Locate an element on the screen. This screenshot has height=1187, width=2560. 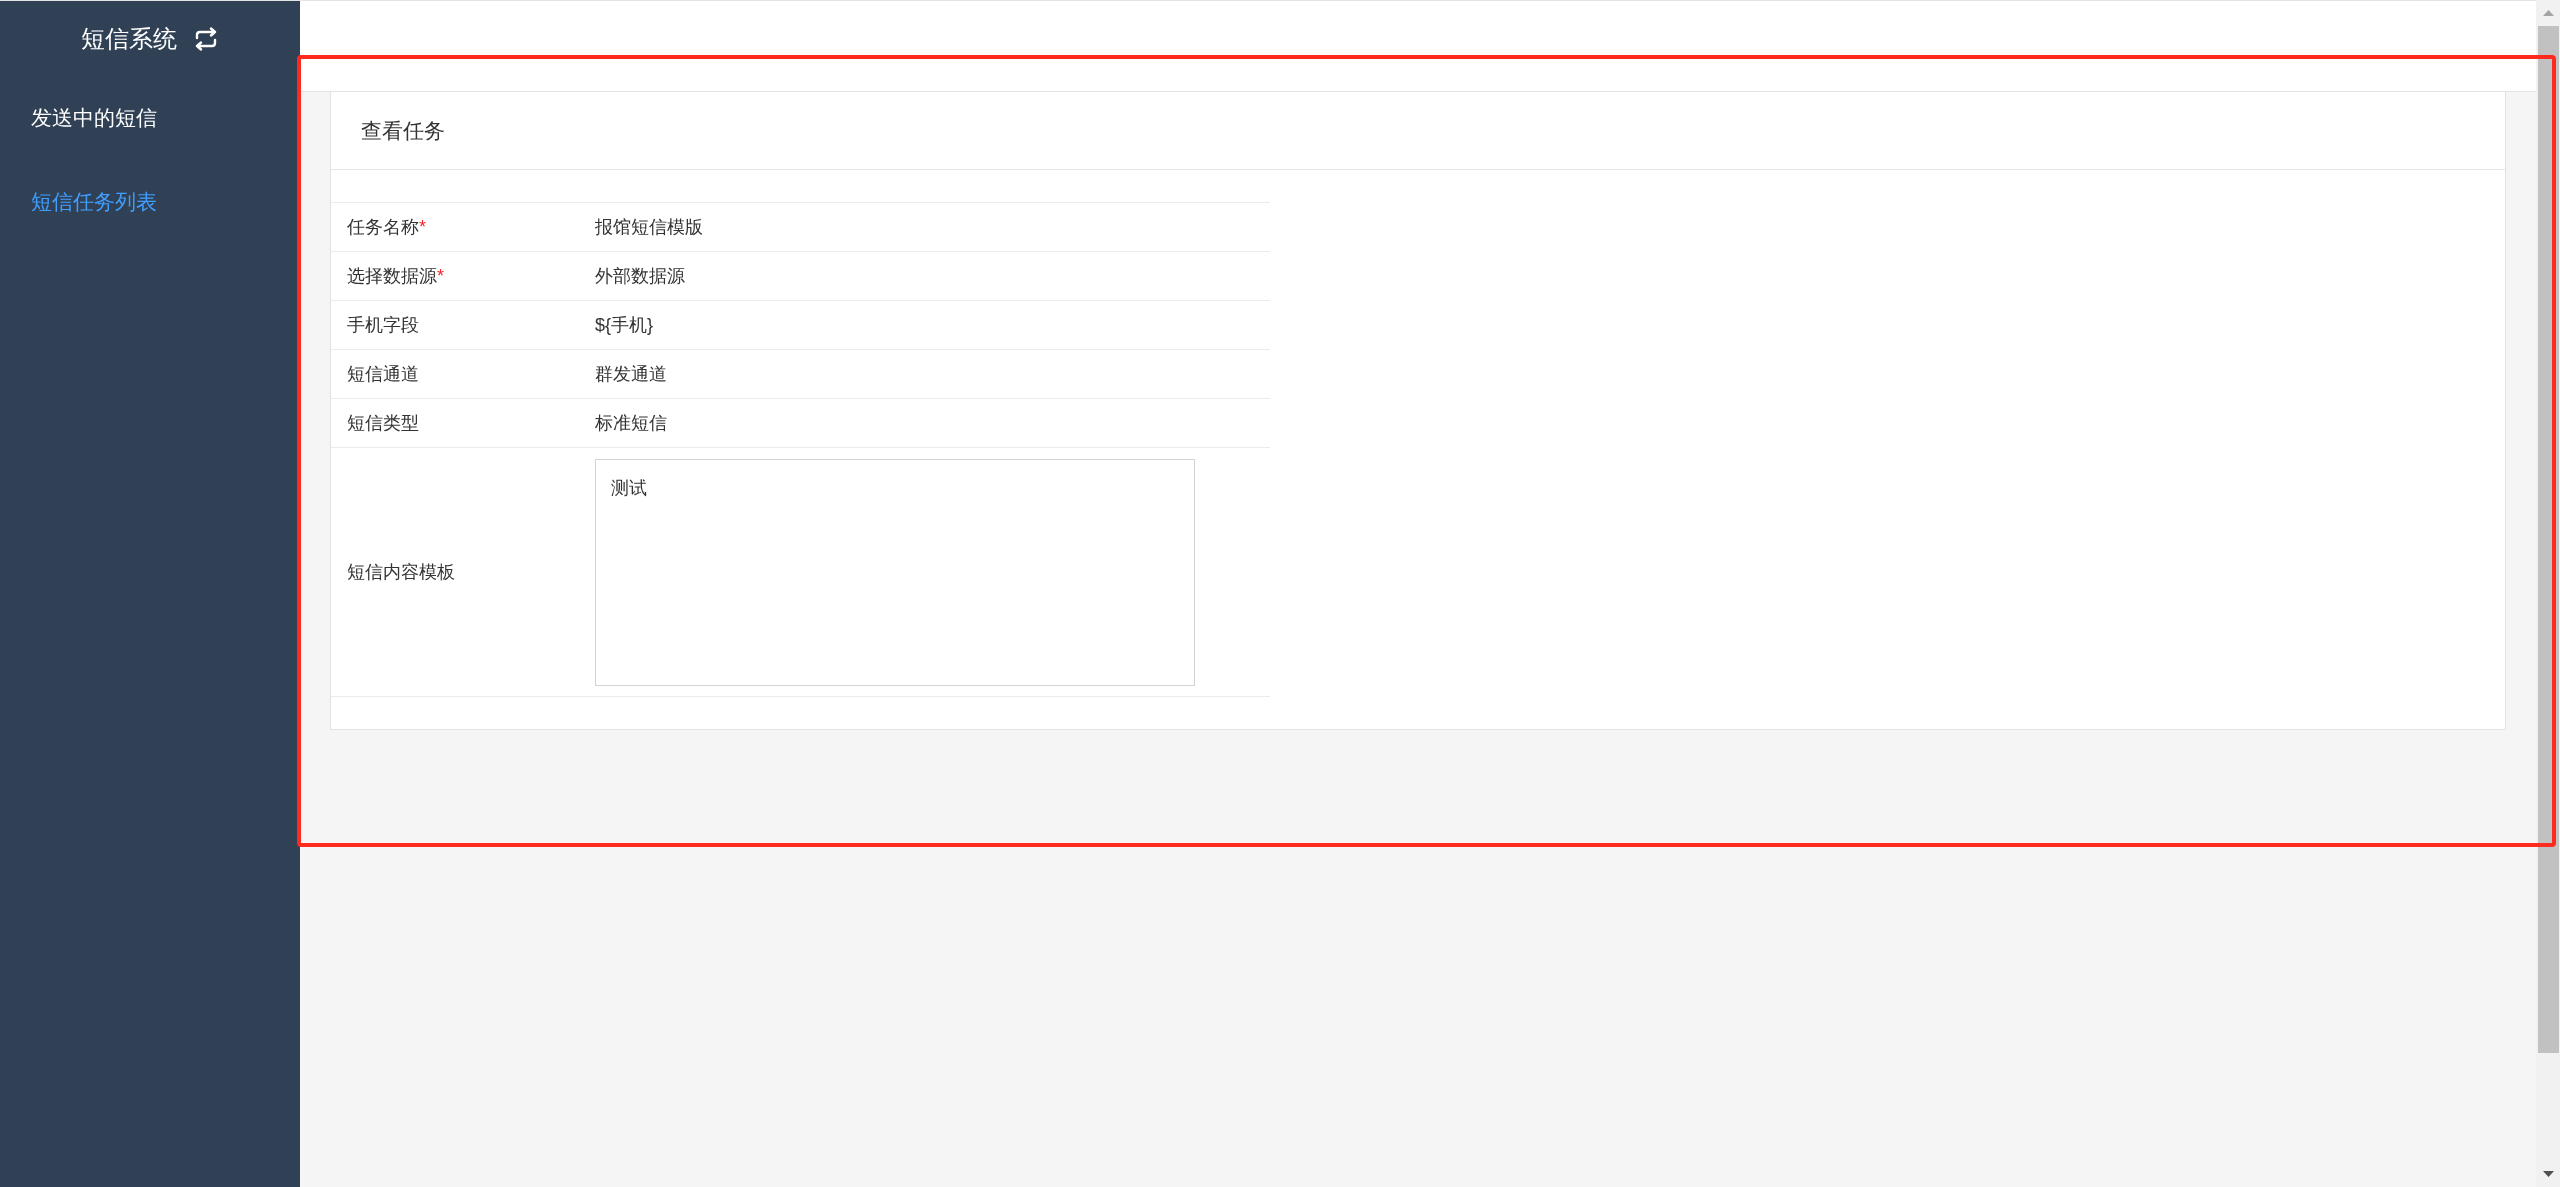
scroll-down-icon is located at coordinates (2548, 1174).